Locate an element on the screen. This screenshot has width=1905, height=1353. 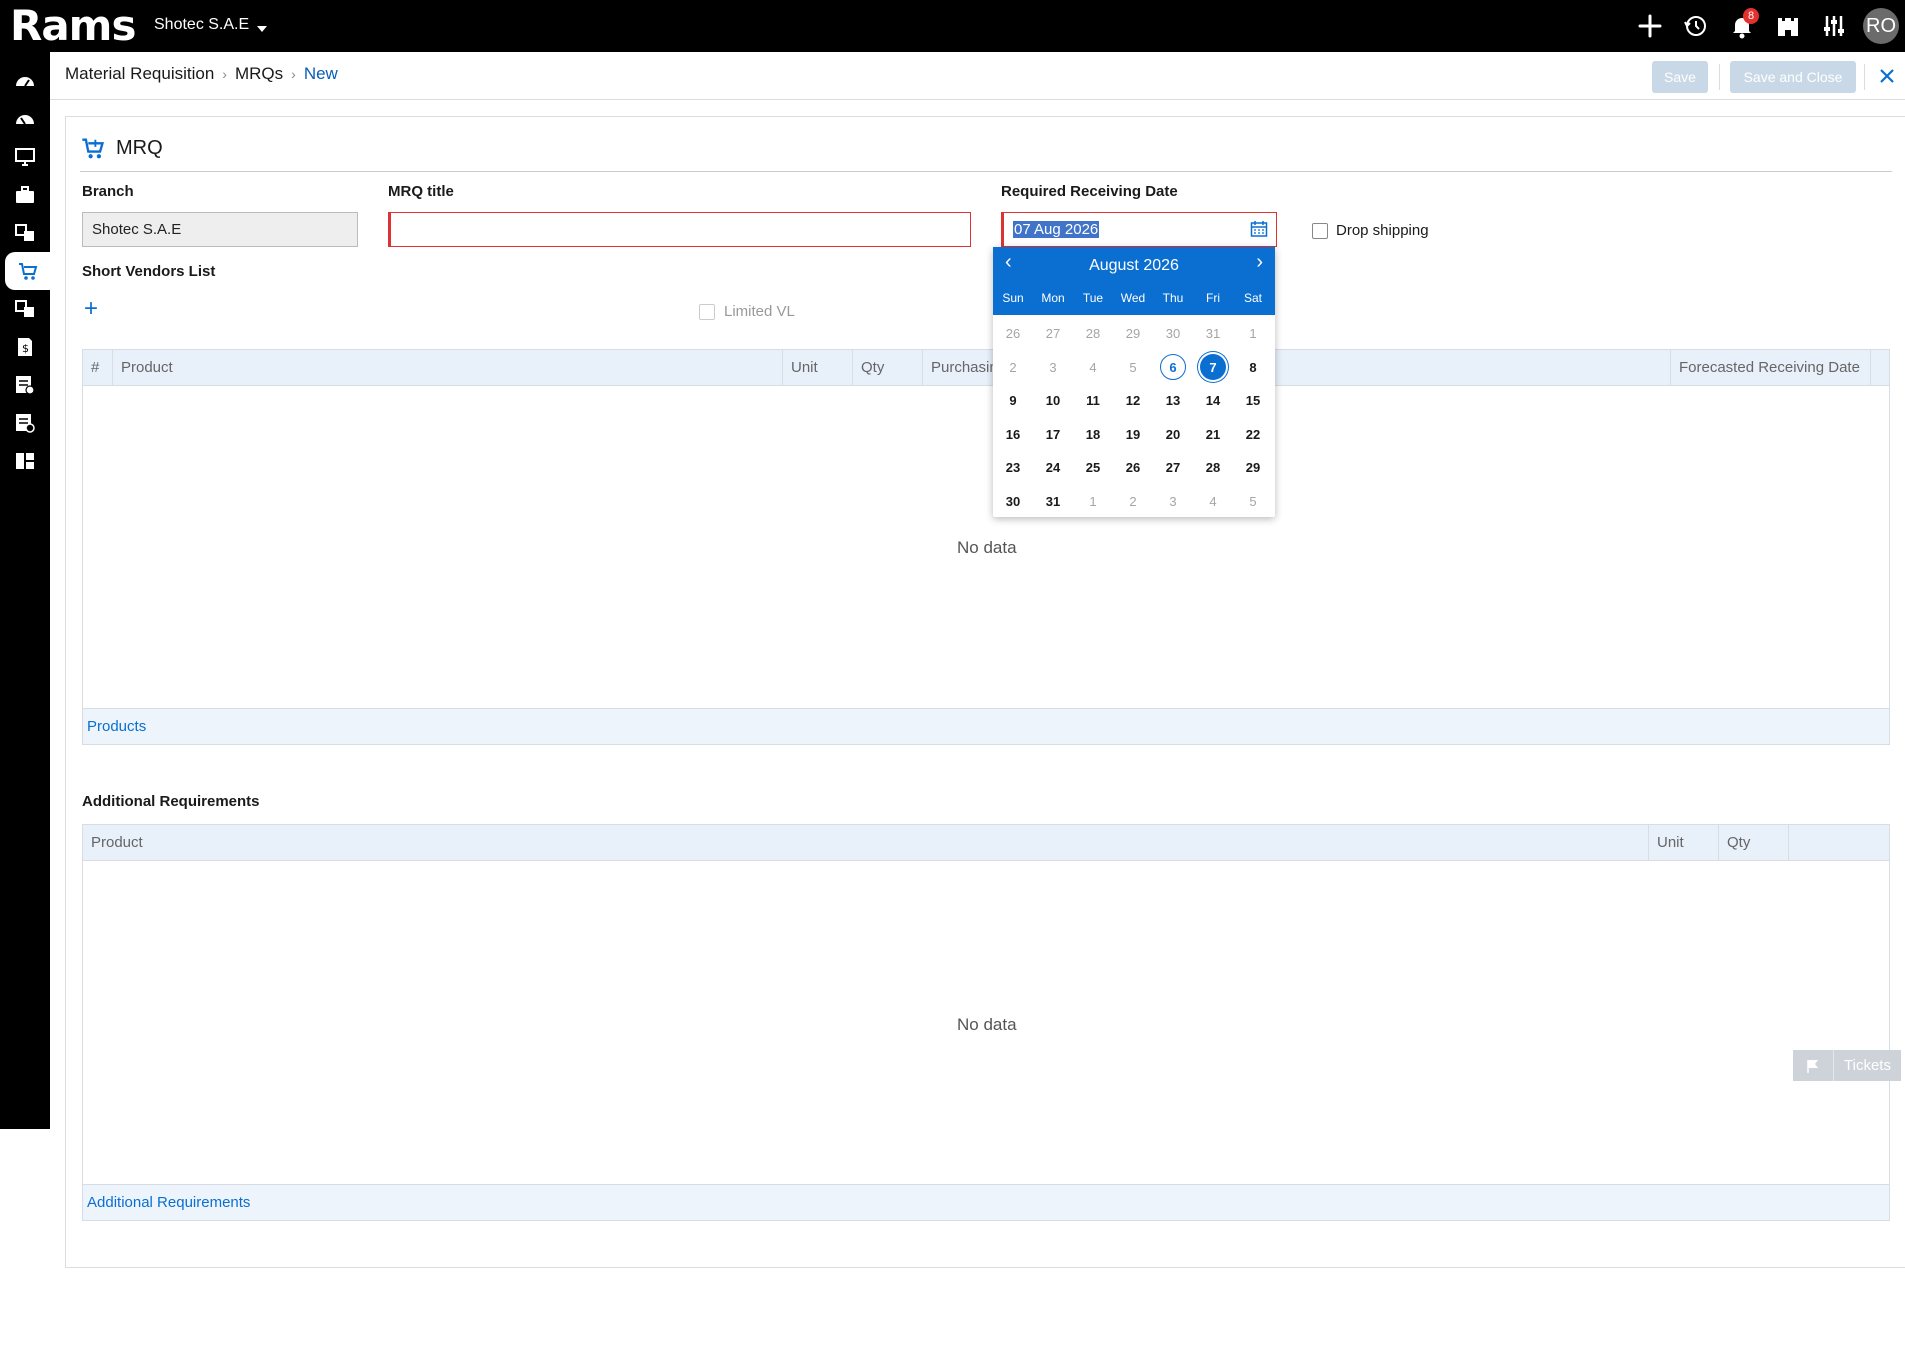
breadcrumb-current: New is located at coordinates (320, 73).